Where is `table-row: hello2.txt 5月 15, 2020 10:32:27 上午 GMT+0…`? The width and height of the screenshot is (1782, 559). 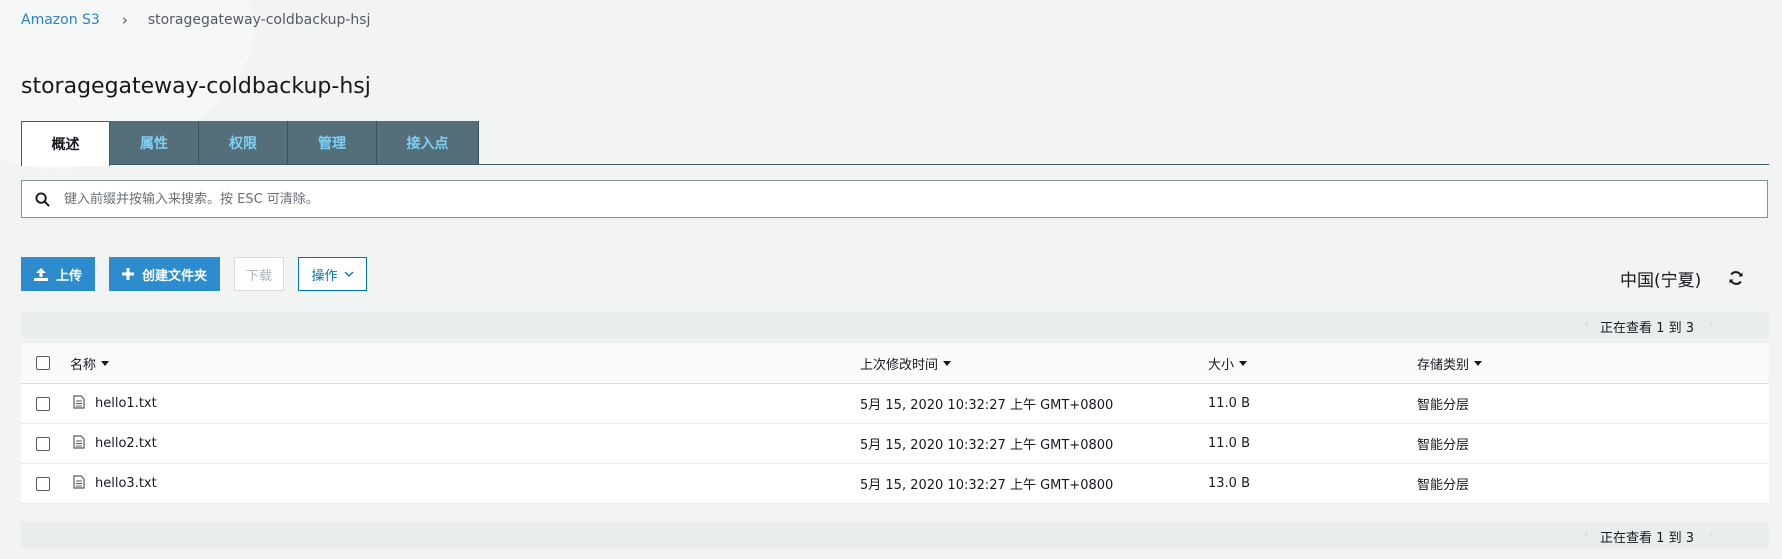
table-row: hello2.txt 5月 15, 2020 10:32:27 上午 GMT+0… is located at coordinates (895, 444).